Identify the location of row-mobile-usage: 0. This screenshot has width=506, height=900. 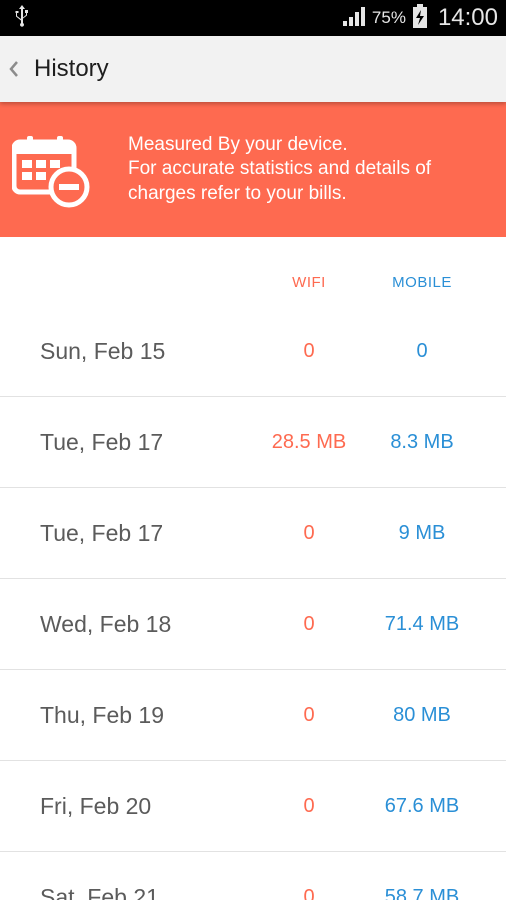
(422, 351).